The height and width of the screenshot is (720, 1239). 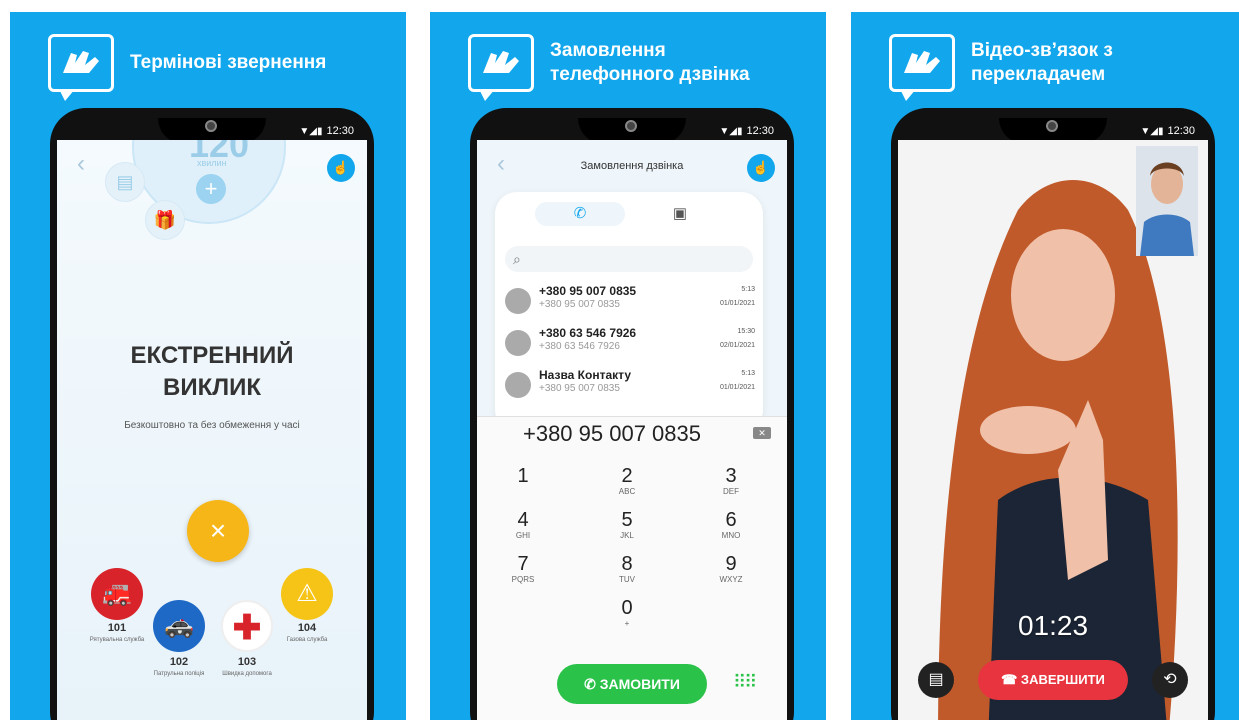 What do you see at coordinates (592, 684) in the screenshot?
I see `phone-icon: ✆` at bounding box center [592, 684].